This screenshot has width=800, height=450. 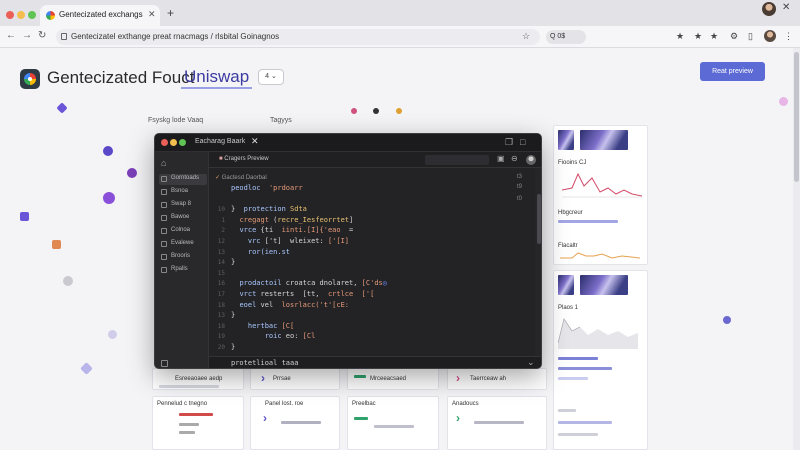 I want to click on star-icon: ★, so click(x=680, y=36).